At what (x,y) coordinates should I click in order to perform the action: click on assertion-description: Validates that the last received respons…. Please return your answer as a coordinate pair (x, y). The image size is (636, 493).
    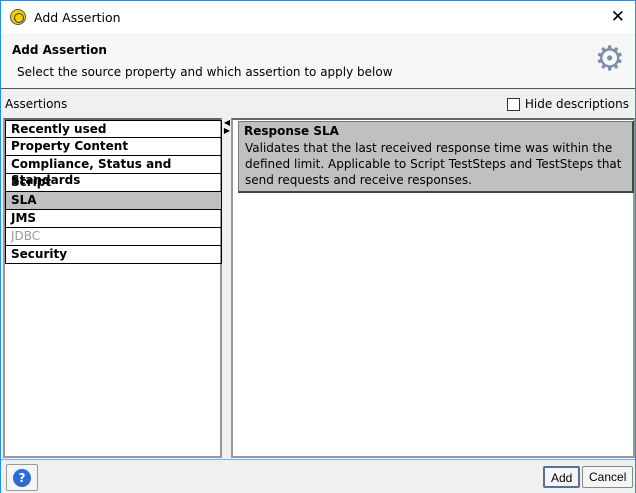
    Looking at the image, I should click on (433, 164).